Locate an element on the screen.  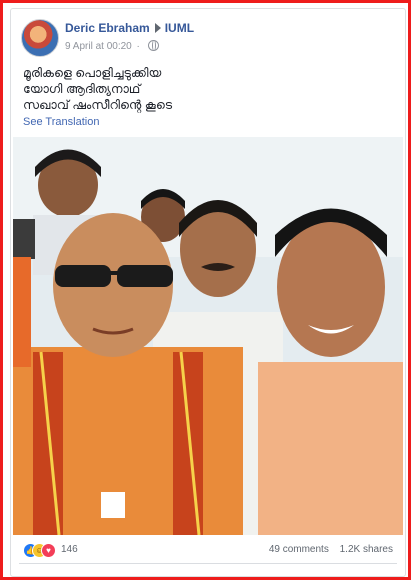
post-footer: 👍 ☺ ♥ 146 49 comments 1.2K shares is located at coordinates (208, 550).